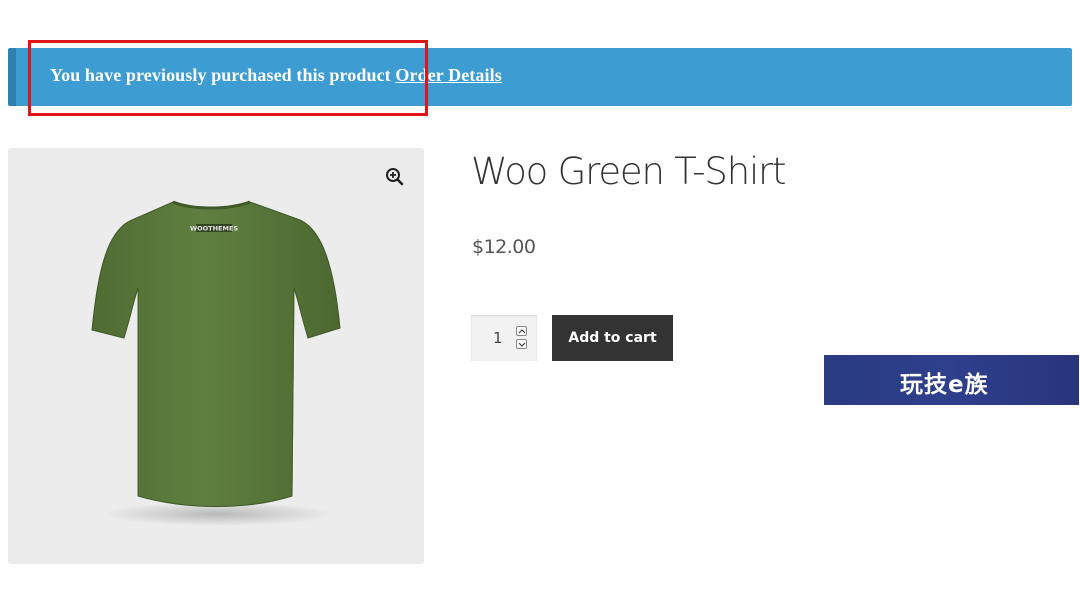  I want to click on quantity-stepper: 1, so click(504, 338).